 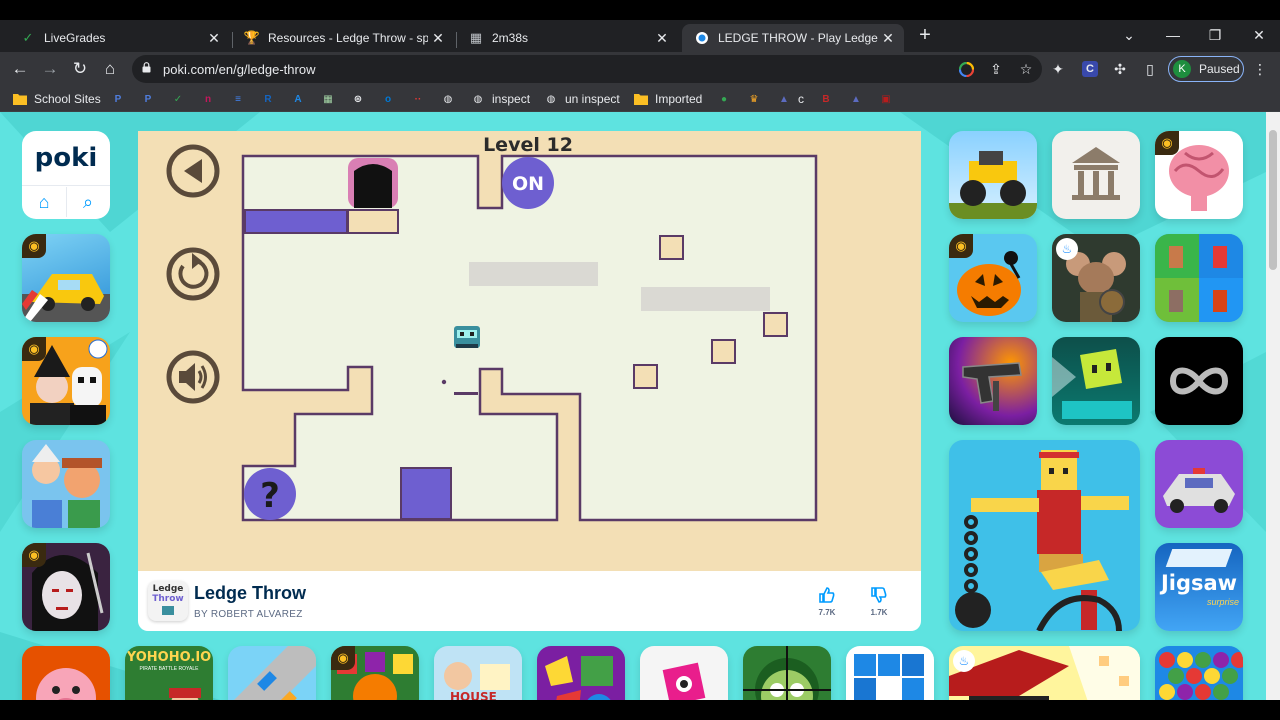 I want to click on infinity-icon, so click(x=1199, y=381).